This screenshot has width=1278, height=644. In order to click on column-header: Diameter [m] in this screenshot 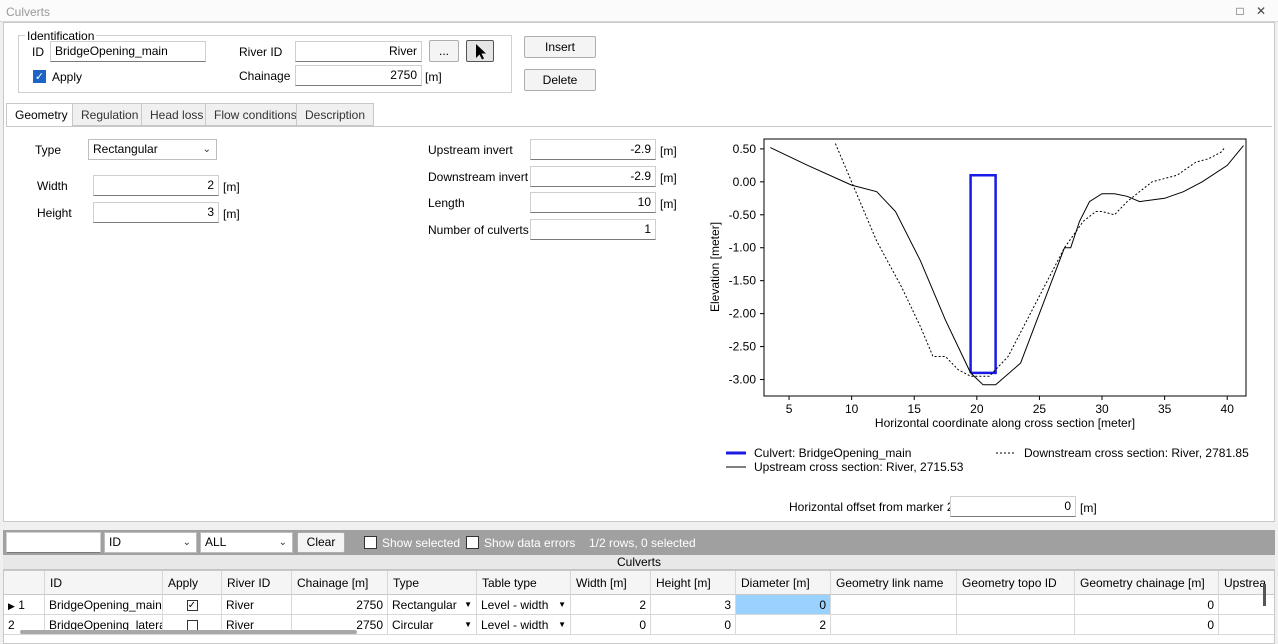, I will do `click(783, 583)`.